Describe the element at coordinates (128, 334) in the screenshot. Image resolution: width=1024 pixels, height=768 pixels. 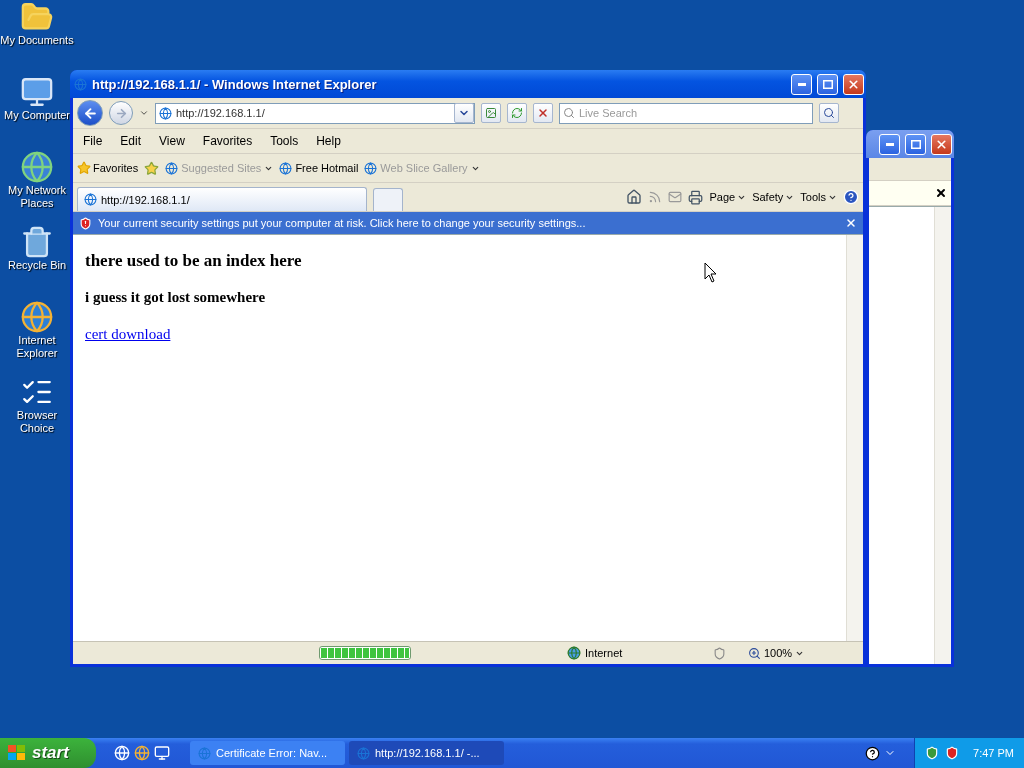
I see `download-link: cert download` at that location.